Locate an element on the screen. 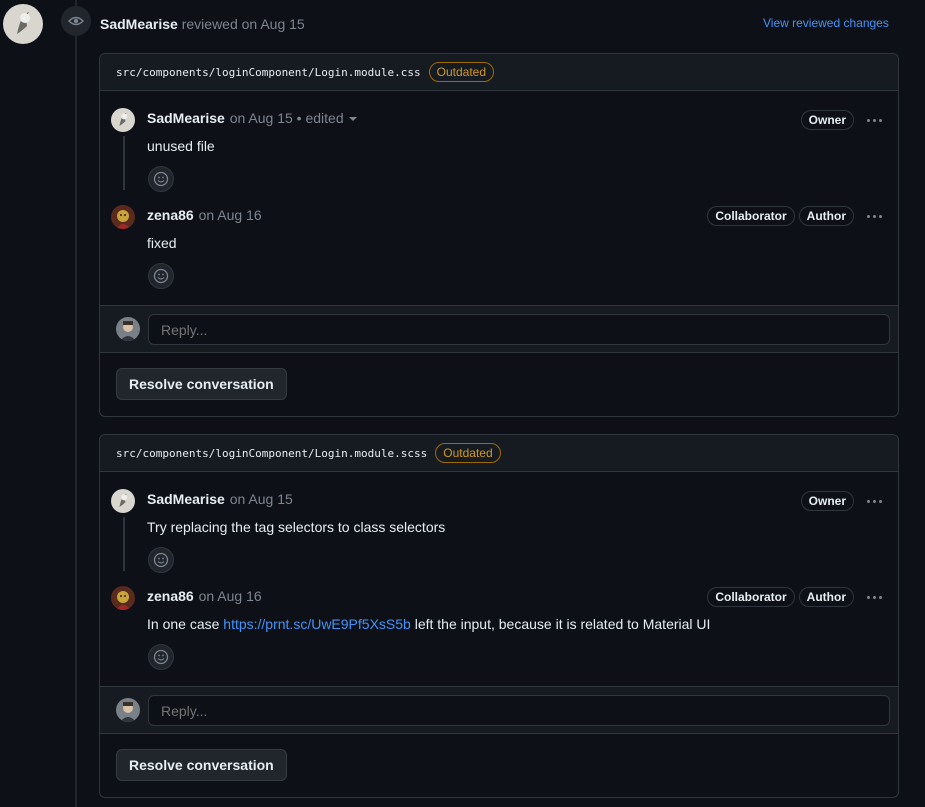 The height and width of the screenshot is (807, 925). review-header: SadMearise reviewed on Aug 15 is located at coordinates (202, 24).